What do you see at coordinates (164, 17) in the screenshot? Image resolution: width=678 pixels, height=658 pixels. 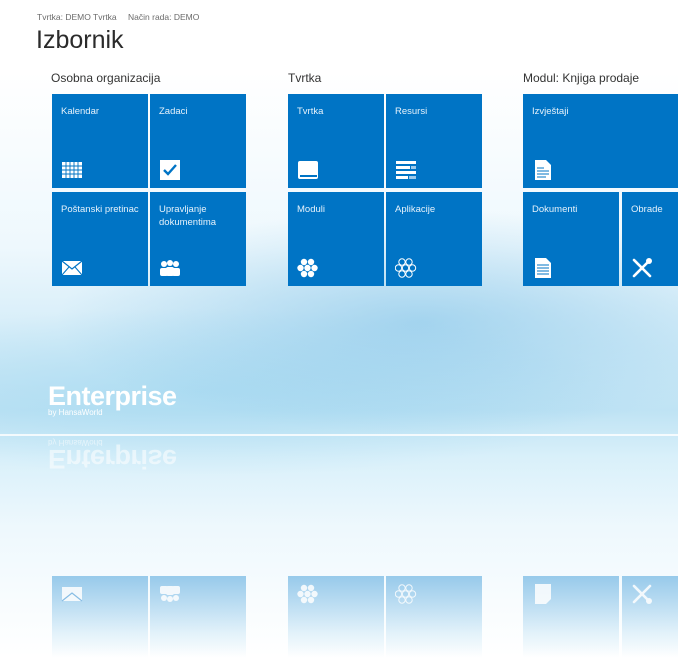 I see `mode-label: Način rada: DEMO` at bounding box center [164, 17].